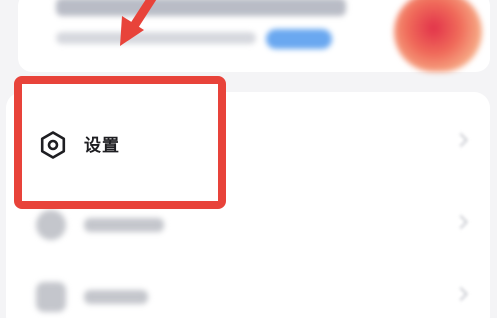  What do you see at coordinates (299, 39) in the screenshot?
I see `banner-tag-blurred` at bounding box center [299, 39].